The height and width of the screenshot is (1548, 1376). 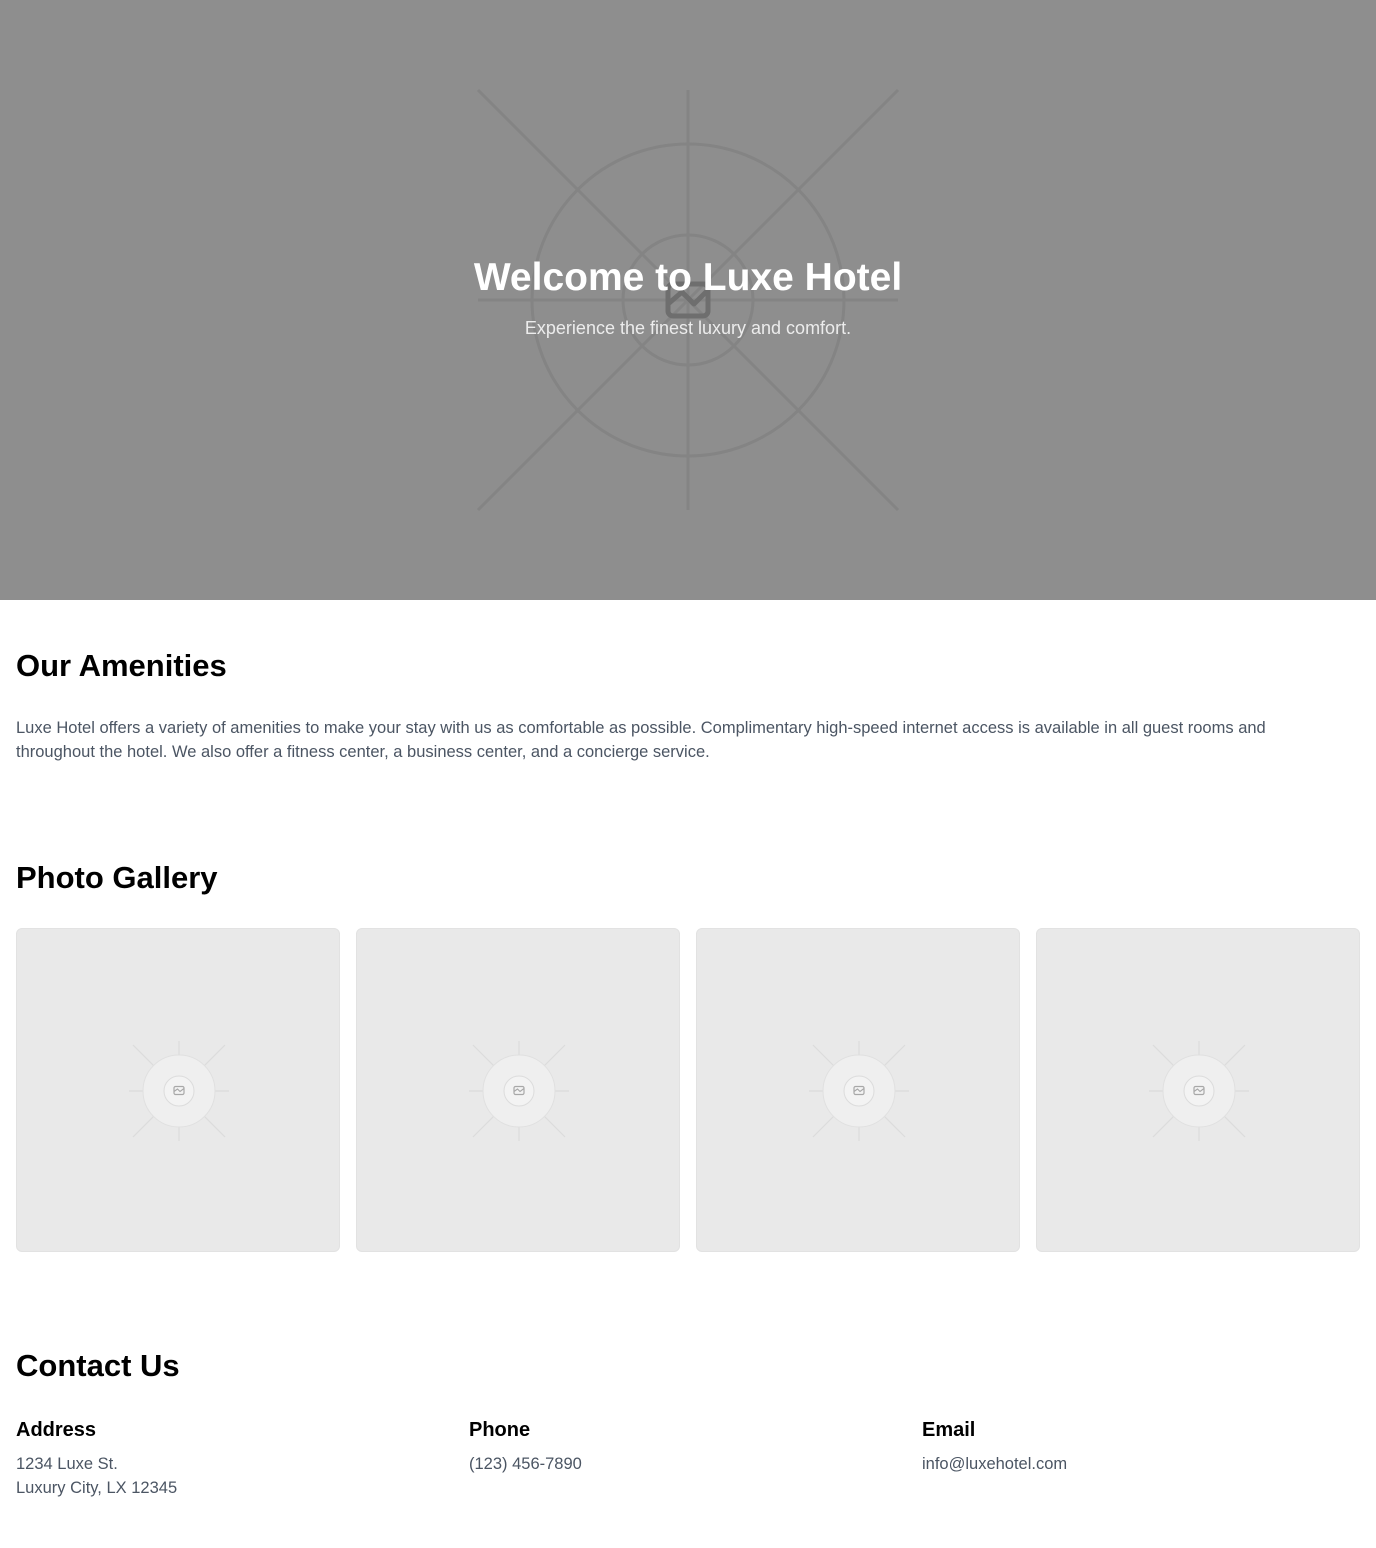 I want to click on contact-phone: Phone (123) 456-7890, so click(x=689, y=1446).